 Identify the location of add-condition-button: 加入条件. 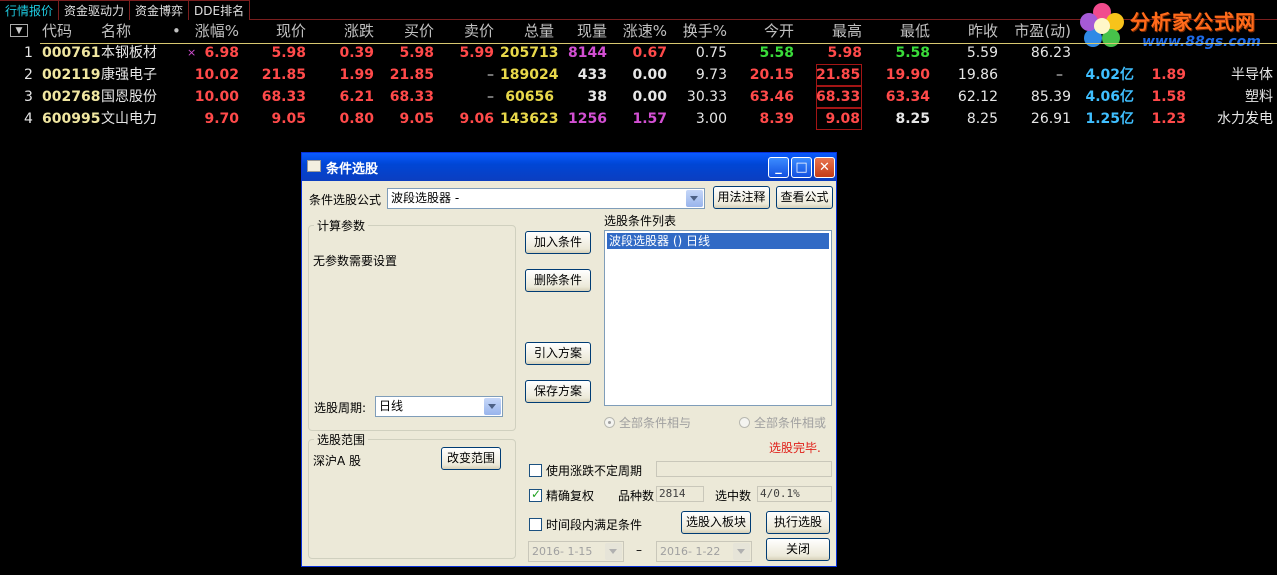
(558, 242).